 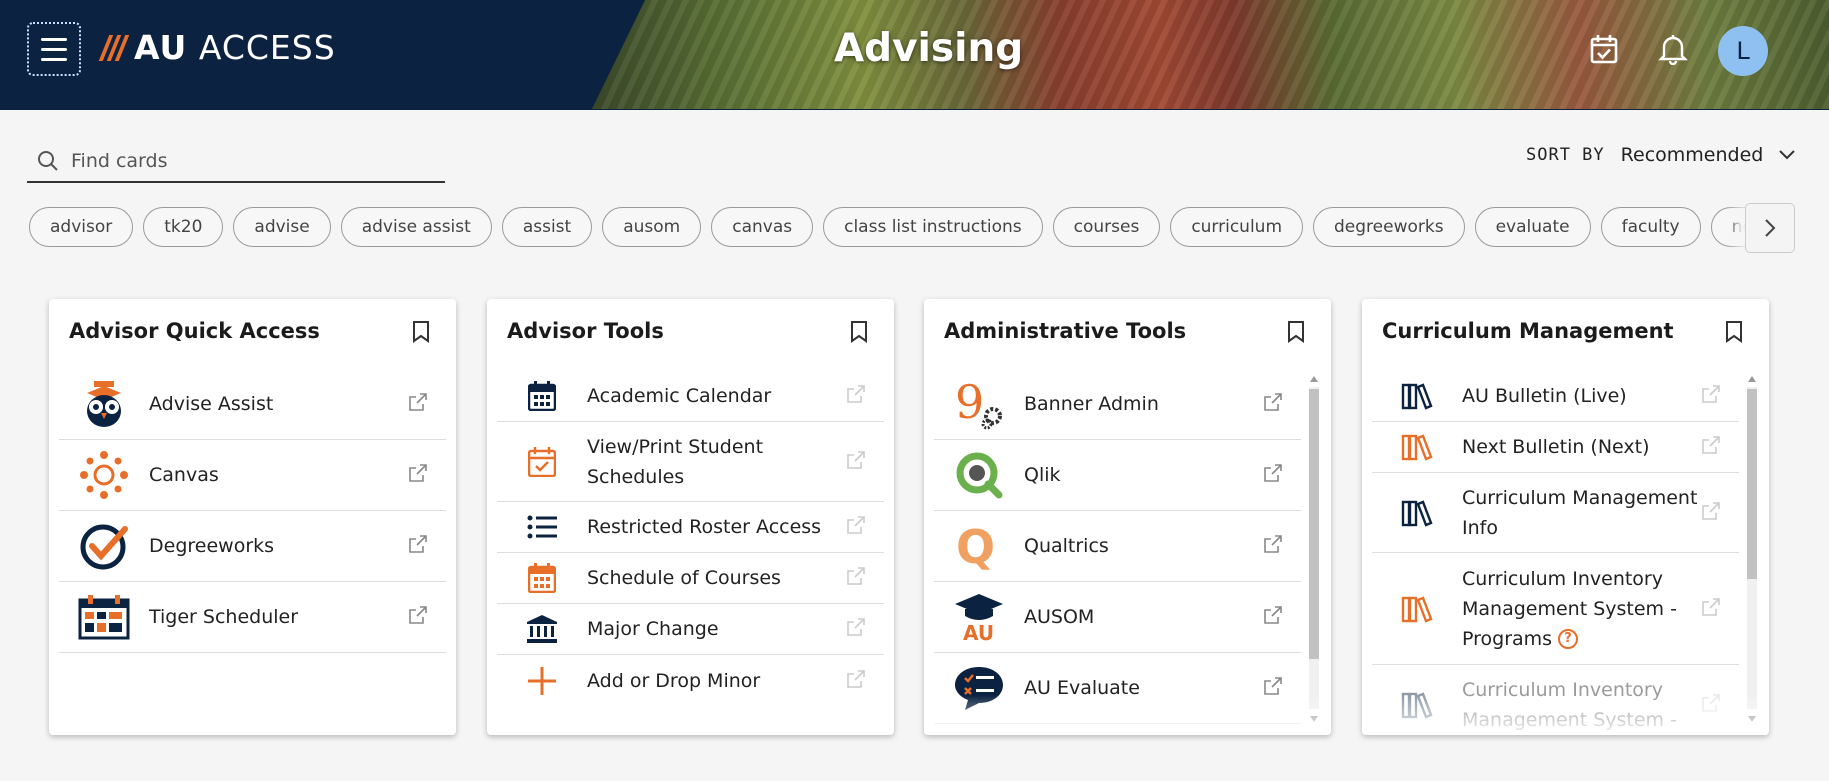 What do you see at coordinates (54, 49) in the screenshot?
I see `menu-button` at bounding box center [54, 49].